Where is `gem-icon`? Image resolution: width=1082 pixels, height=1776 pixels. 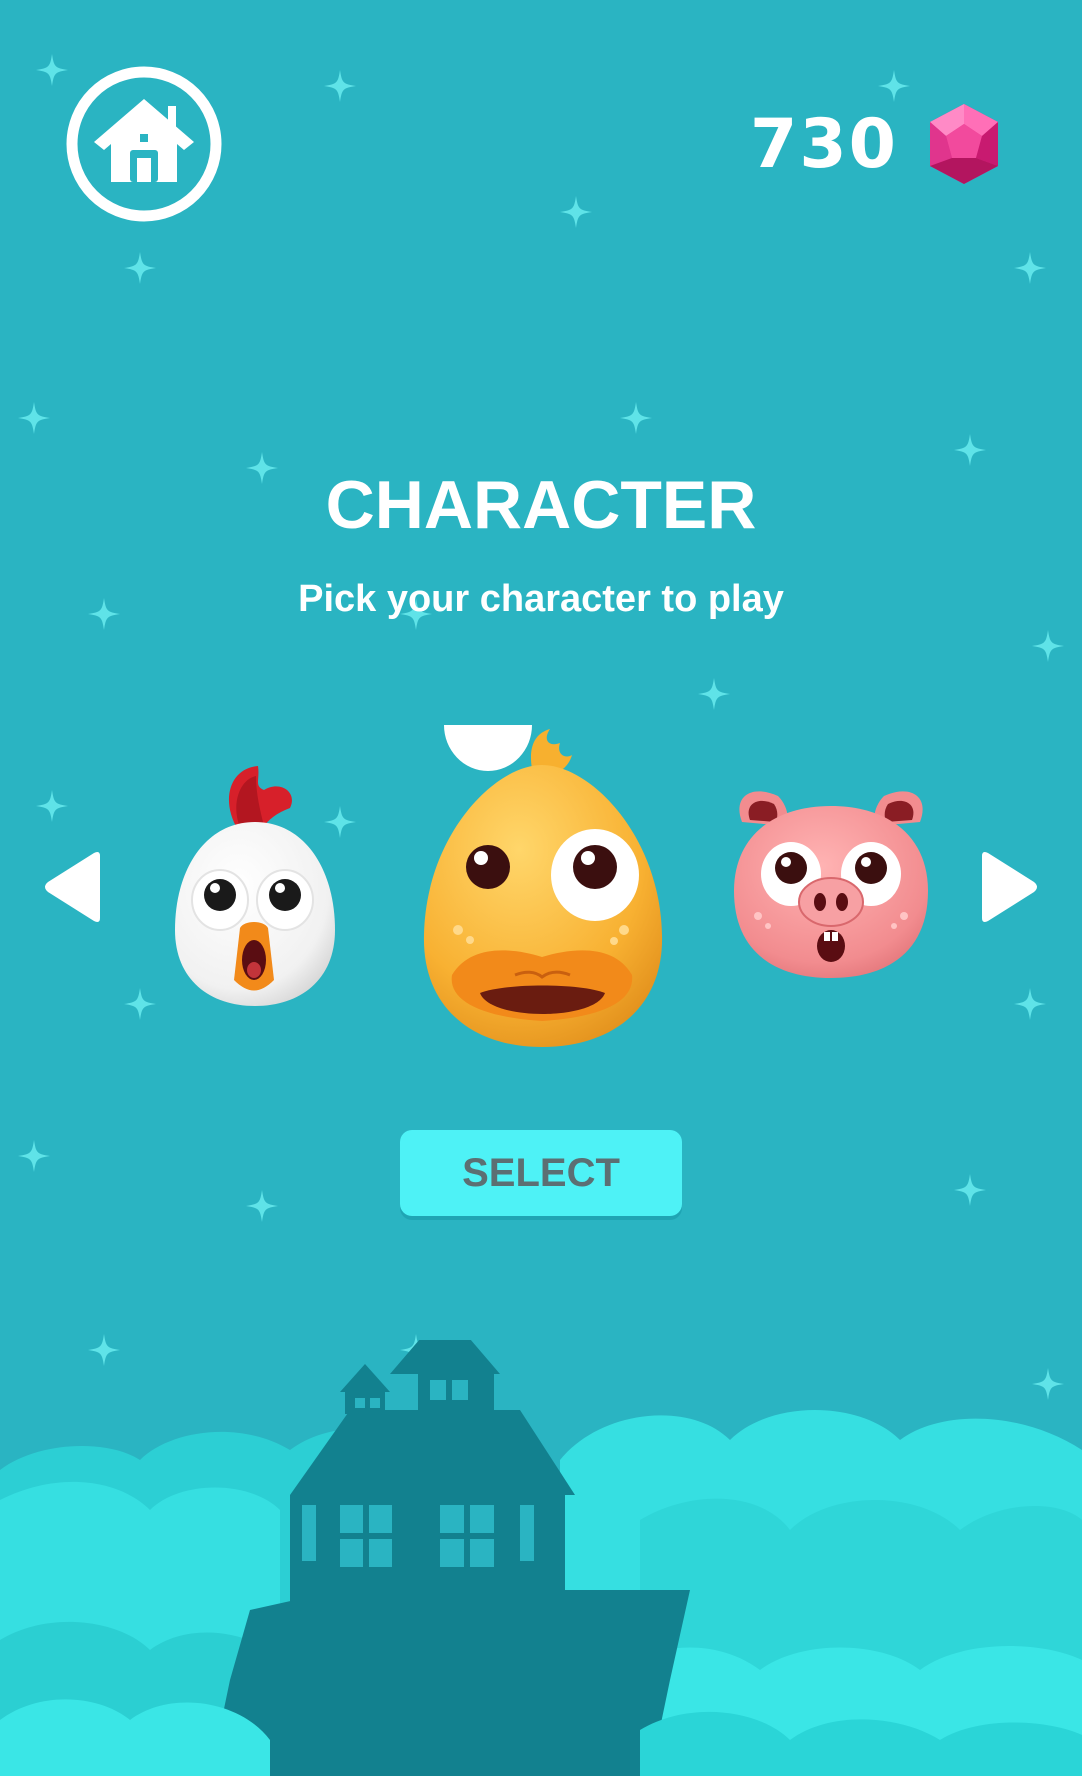
gem-icon is located at coordinates (964, 144).